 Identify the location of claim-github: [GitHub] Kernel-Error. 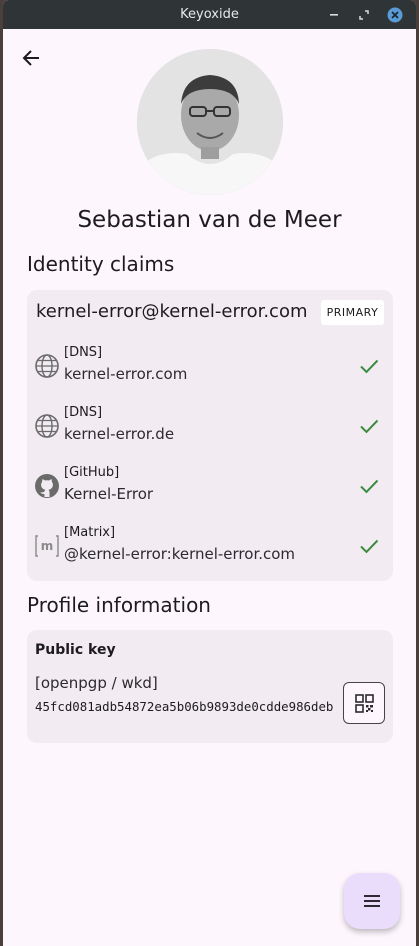
(210, 486).